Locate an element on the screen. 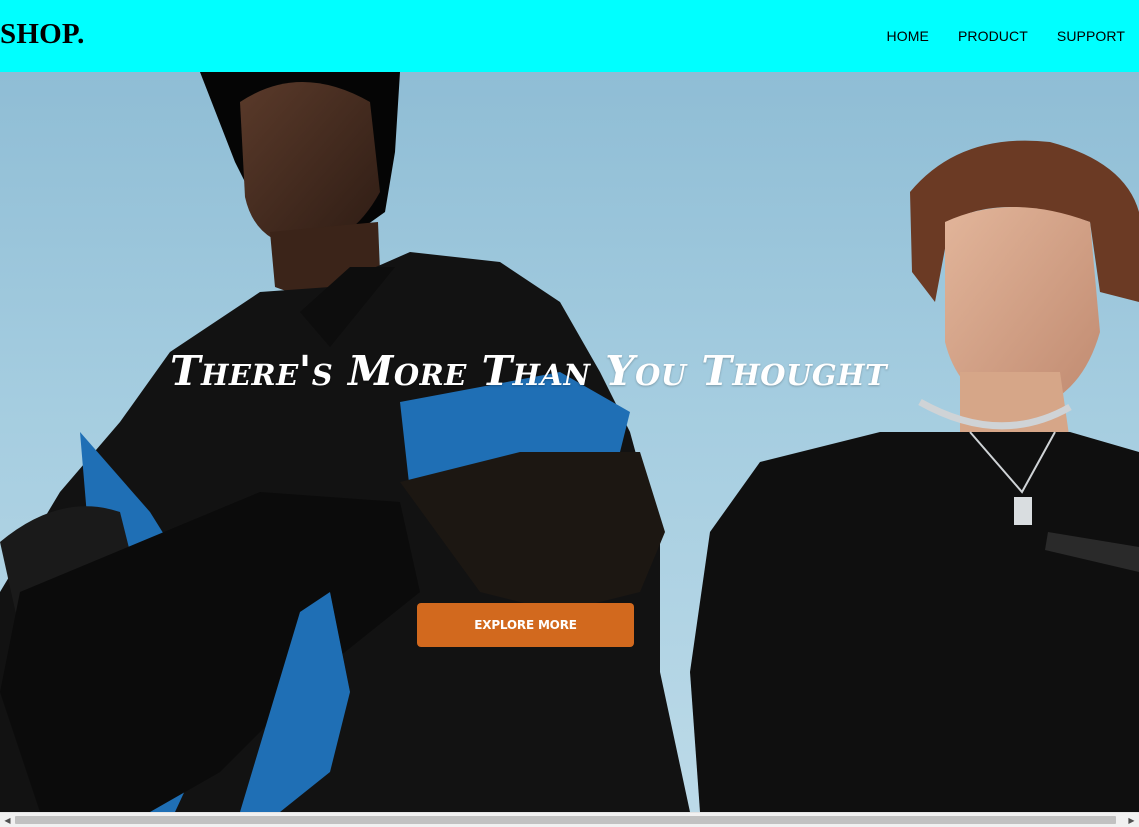 This screenshot has height=827, width=1139. main-nav: HOME PRODUCT SUPPORT is located at coordinates (1006, 36).